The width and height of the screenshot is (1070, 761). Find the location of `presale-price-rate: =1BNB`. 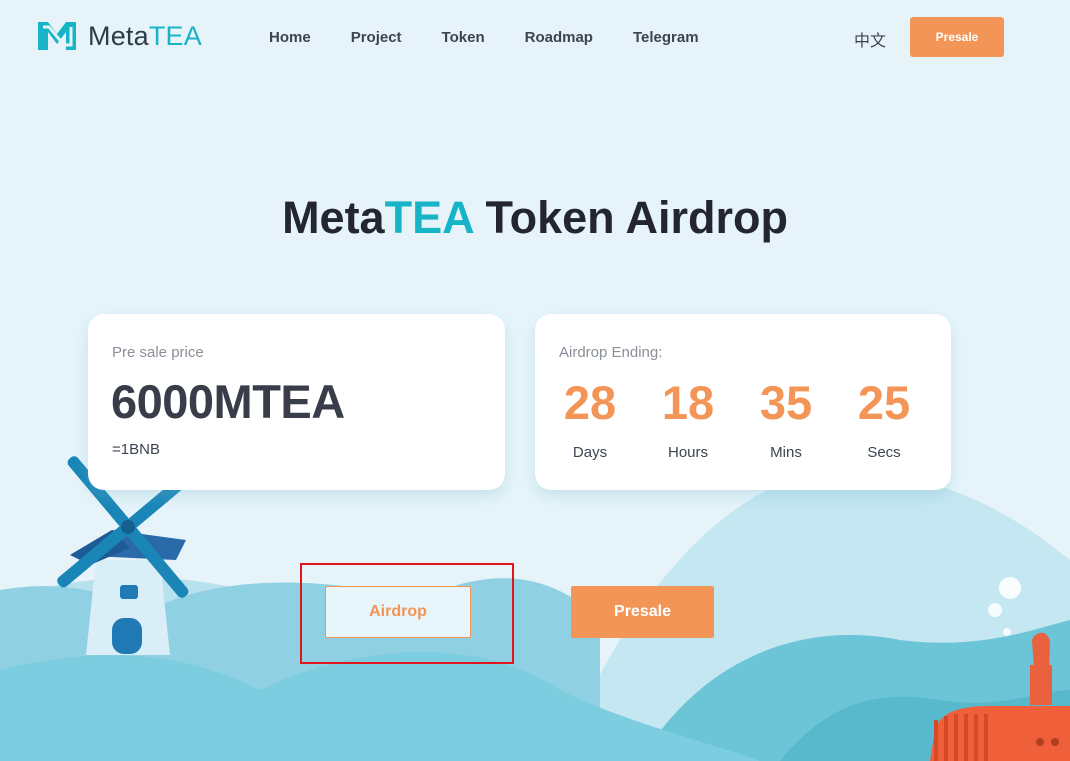

presale-price-rate: =1BNB is located at coordinates (136, 449).